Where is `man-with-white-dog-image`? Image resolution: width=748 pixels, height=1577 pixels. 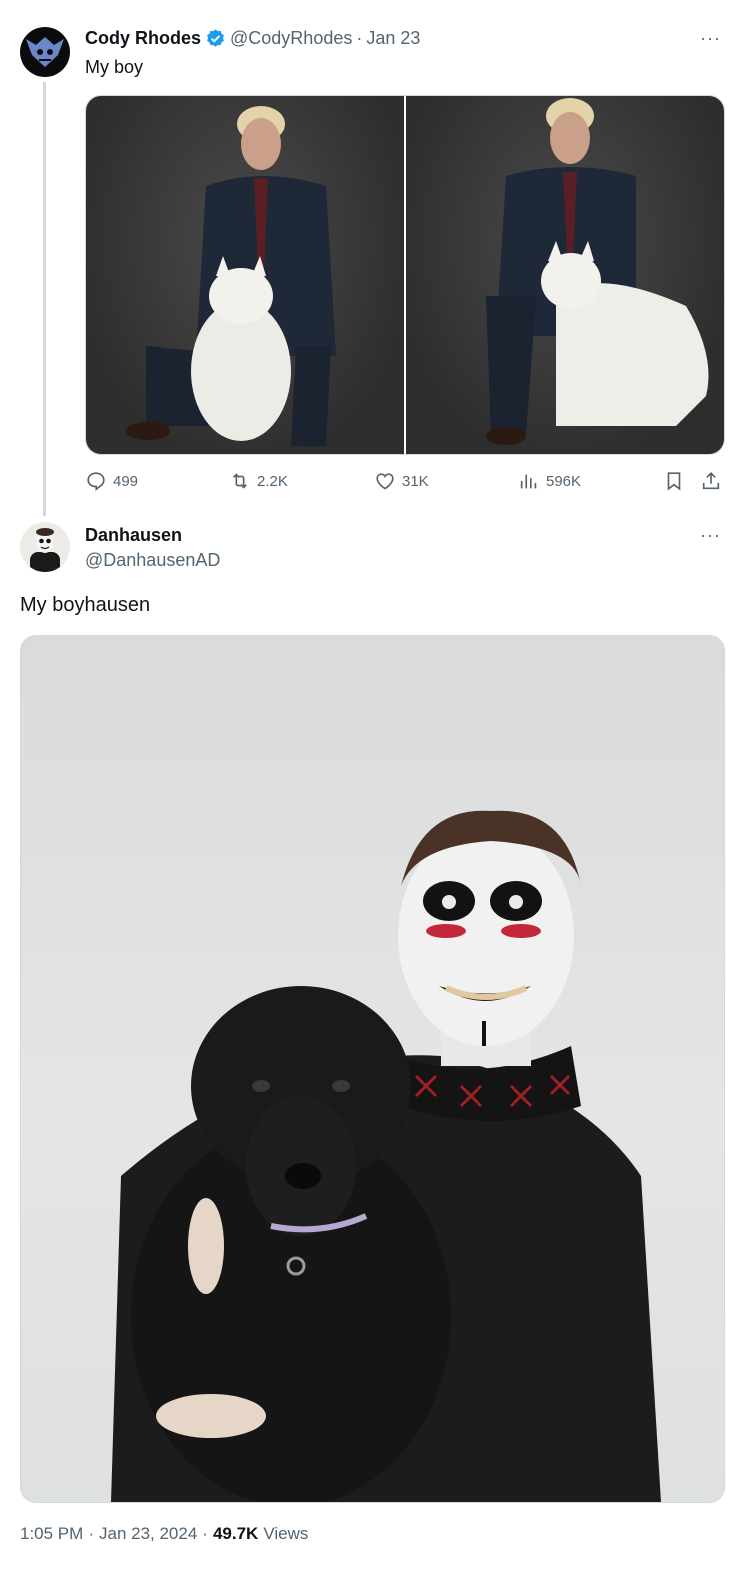
man-with-white-dog-image is located at coordinates (231, 276).